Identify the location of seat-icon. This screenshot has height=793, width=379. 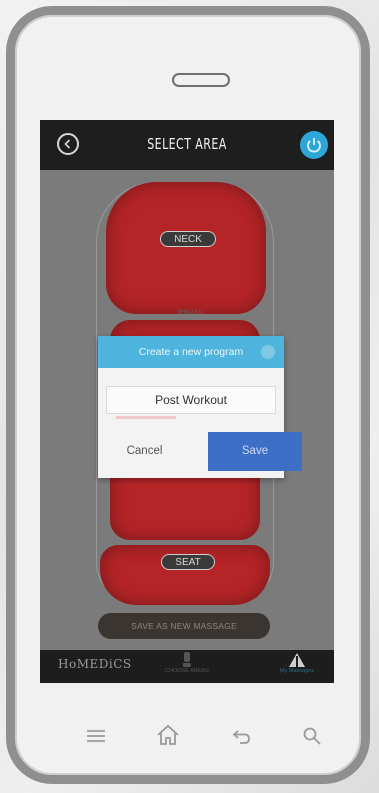
(187, 659).